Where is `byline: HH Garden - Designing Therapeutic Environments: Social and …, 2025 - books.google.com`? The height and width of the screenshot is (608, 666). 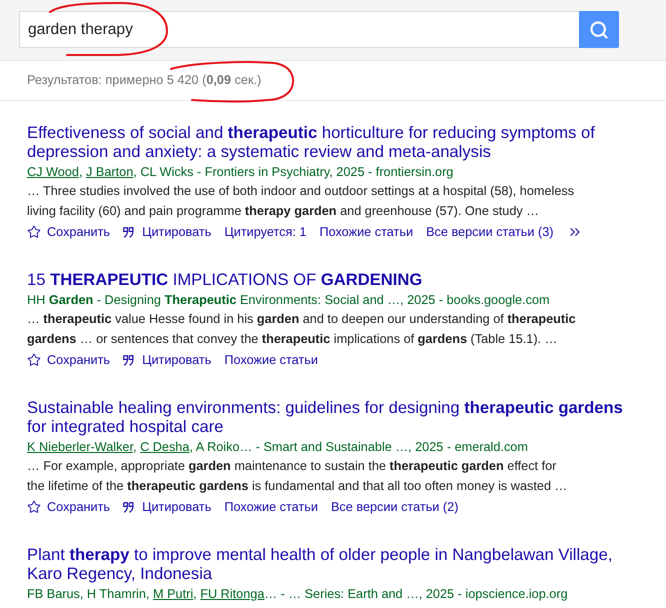
byline: HH Garden - Designing Therapeutic Environments: Social and …, 2025 - books.google.com is located at coordinates (289, 300).